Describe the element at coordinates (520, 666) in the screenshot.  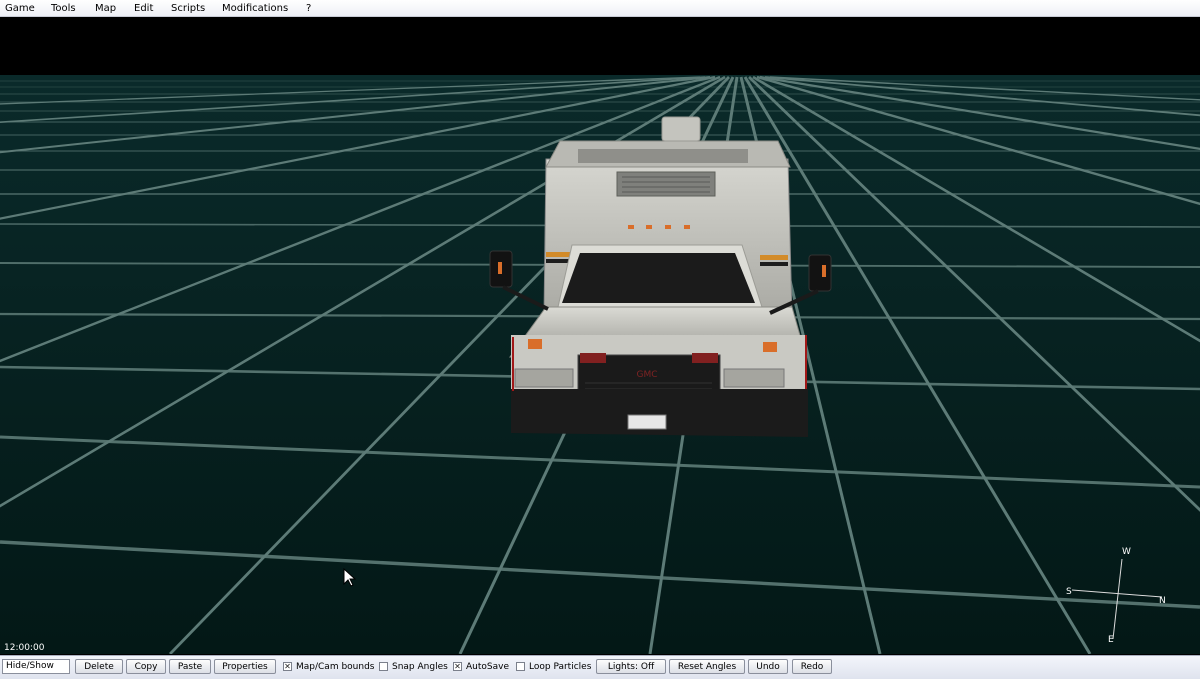
I see `loop-particles-box` at that location.